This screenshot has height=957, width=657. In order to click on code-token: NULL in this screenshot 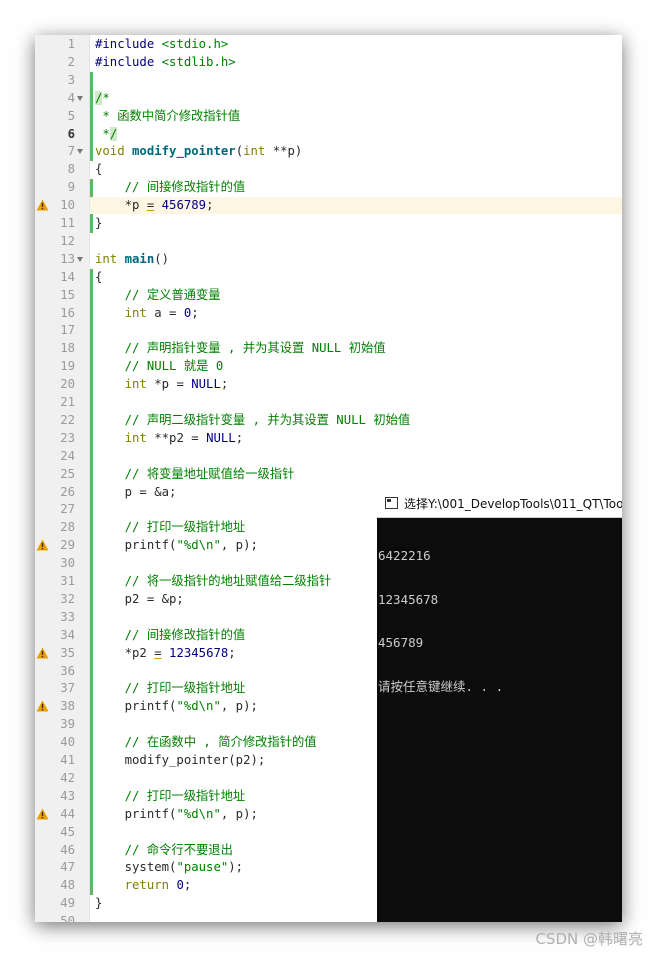, I will do `click(221, 437)`.